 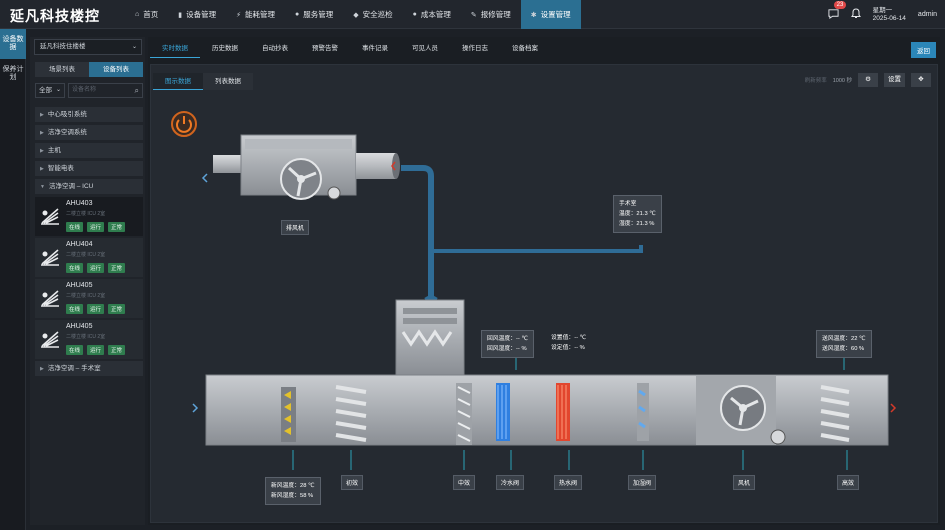 I want to click on move-icon: ✥, so click(x=921, y=80).